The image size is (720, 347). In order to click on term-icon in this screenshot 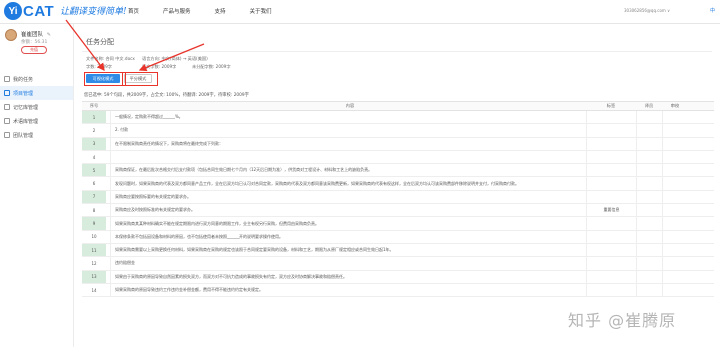, I will do `click(7, 121)`.